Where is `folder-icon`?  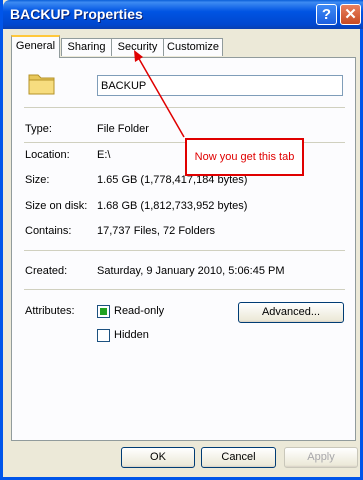
folder-icon is located at coordinates (41, 84).